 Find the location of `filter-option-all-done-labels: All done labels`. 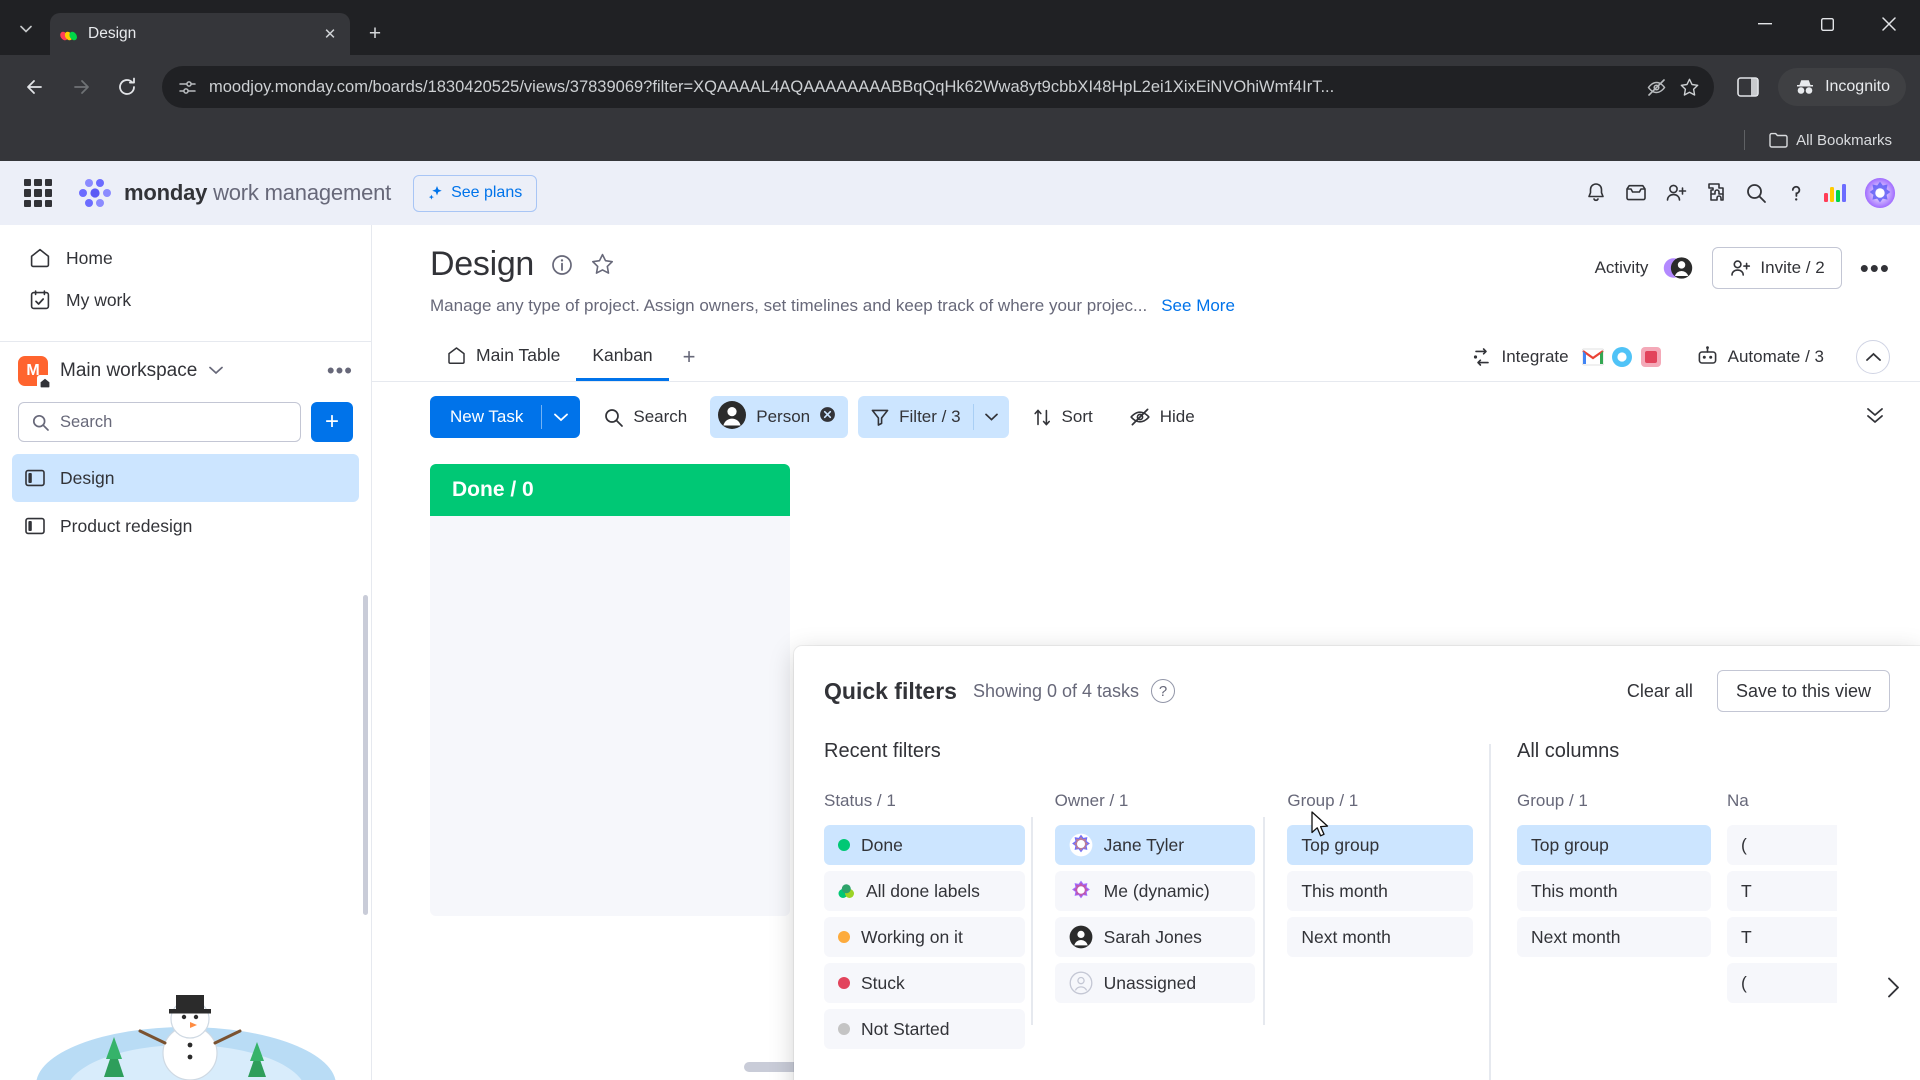

filter-option-all-done-labels: All done labels is located at coordinates (924, 891).